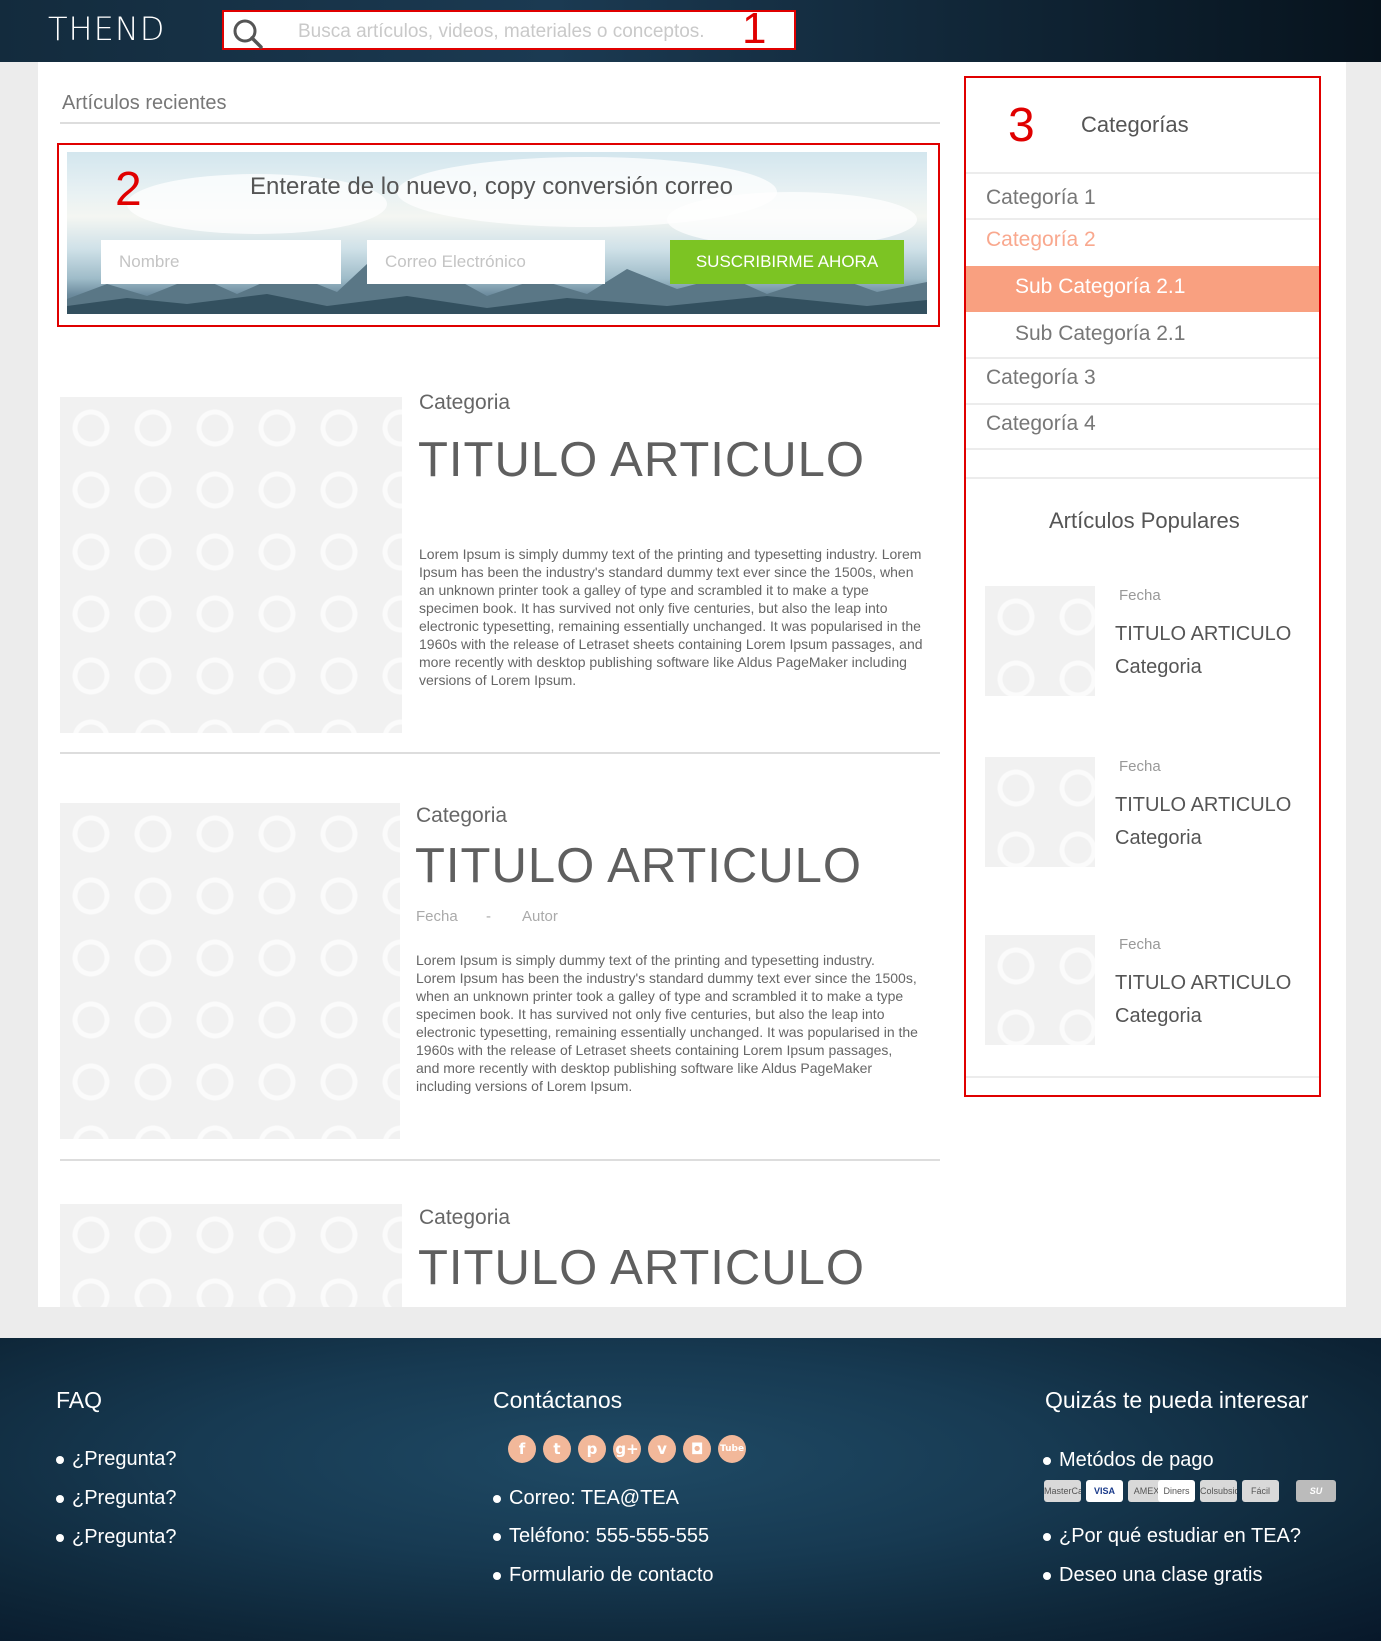  Describe the element at coordinates (106, 29) in the screenshot. I see `site-logo: THEND` at that location.